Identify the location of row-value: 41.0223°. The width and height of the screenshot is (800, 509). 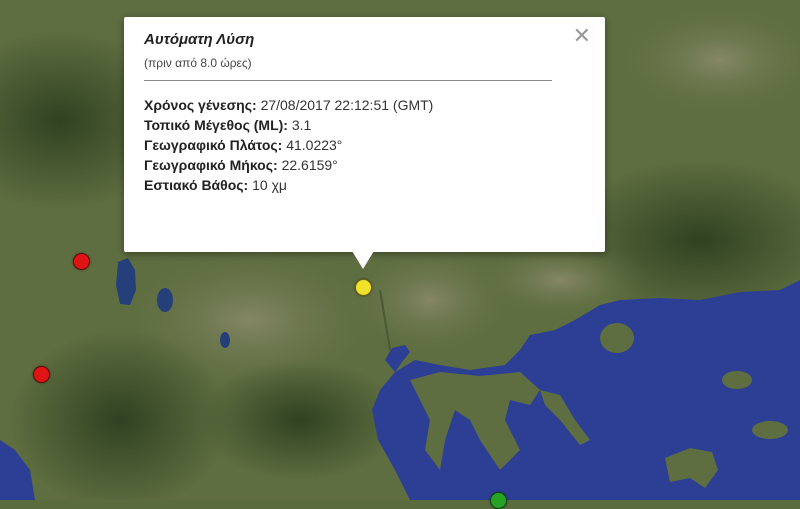
(314, 145).